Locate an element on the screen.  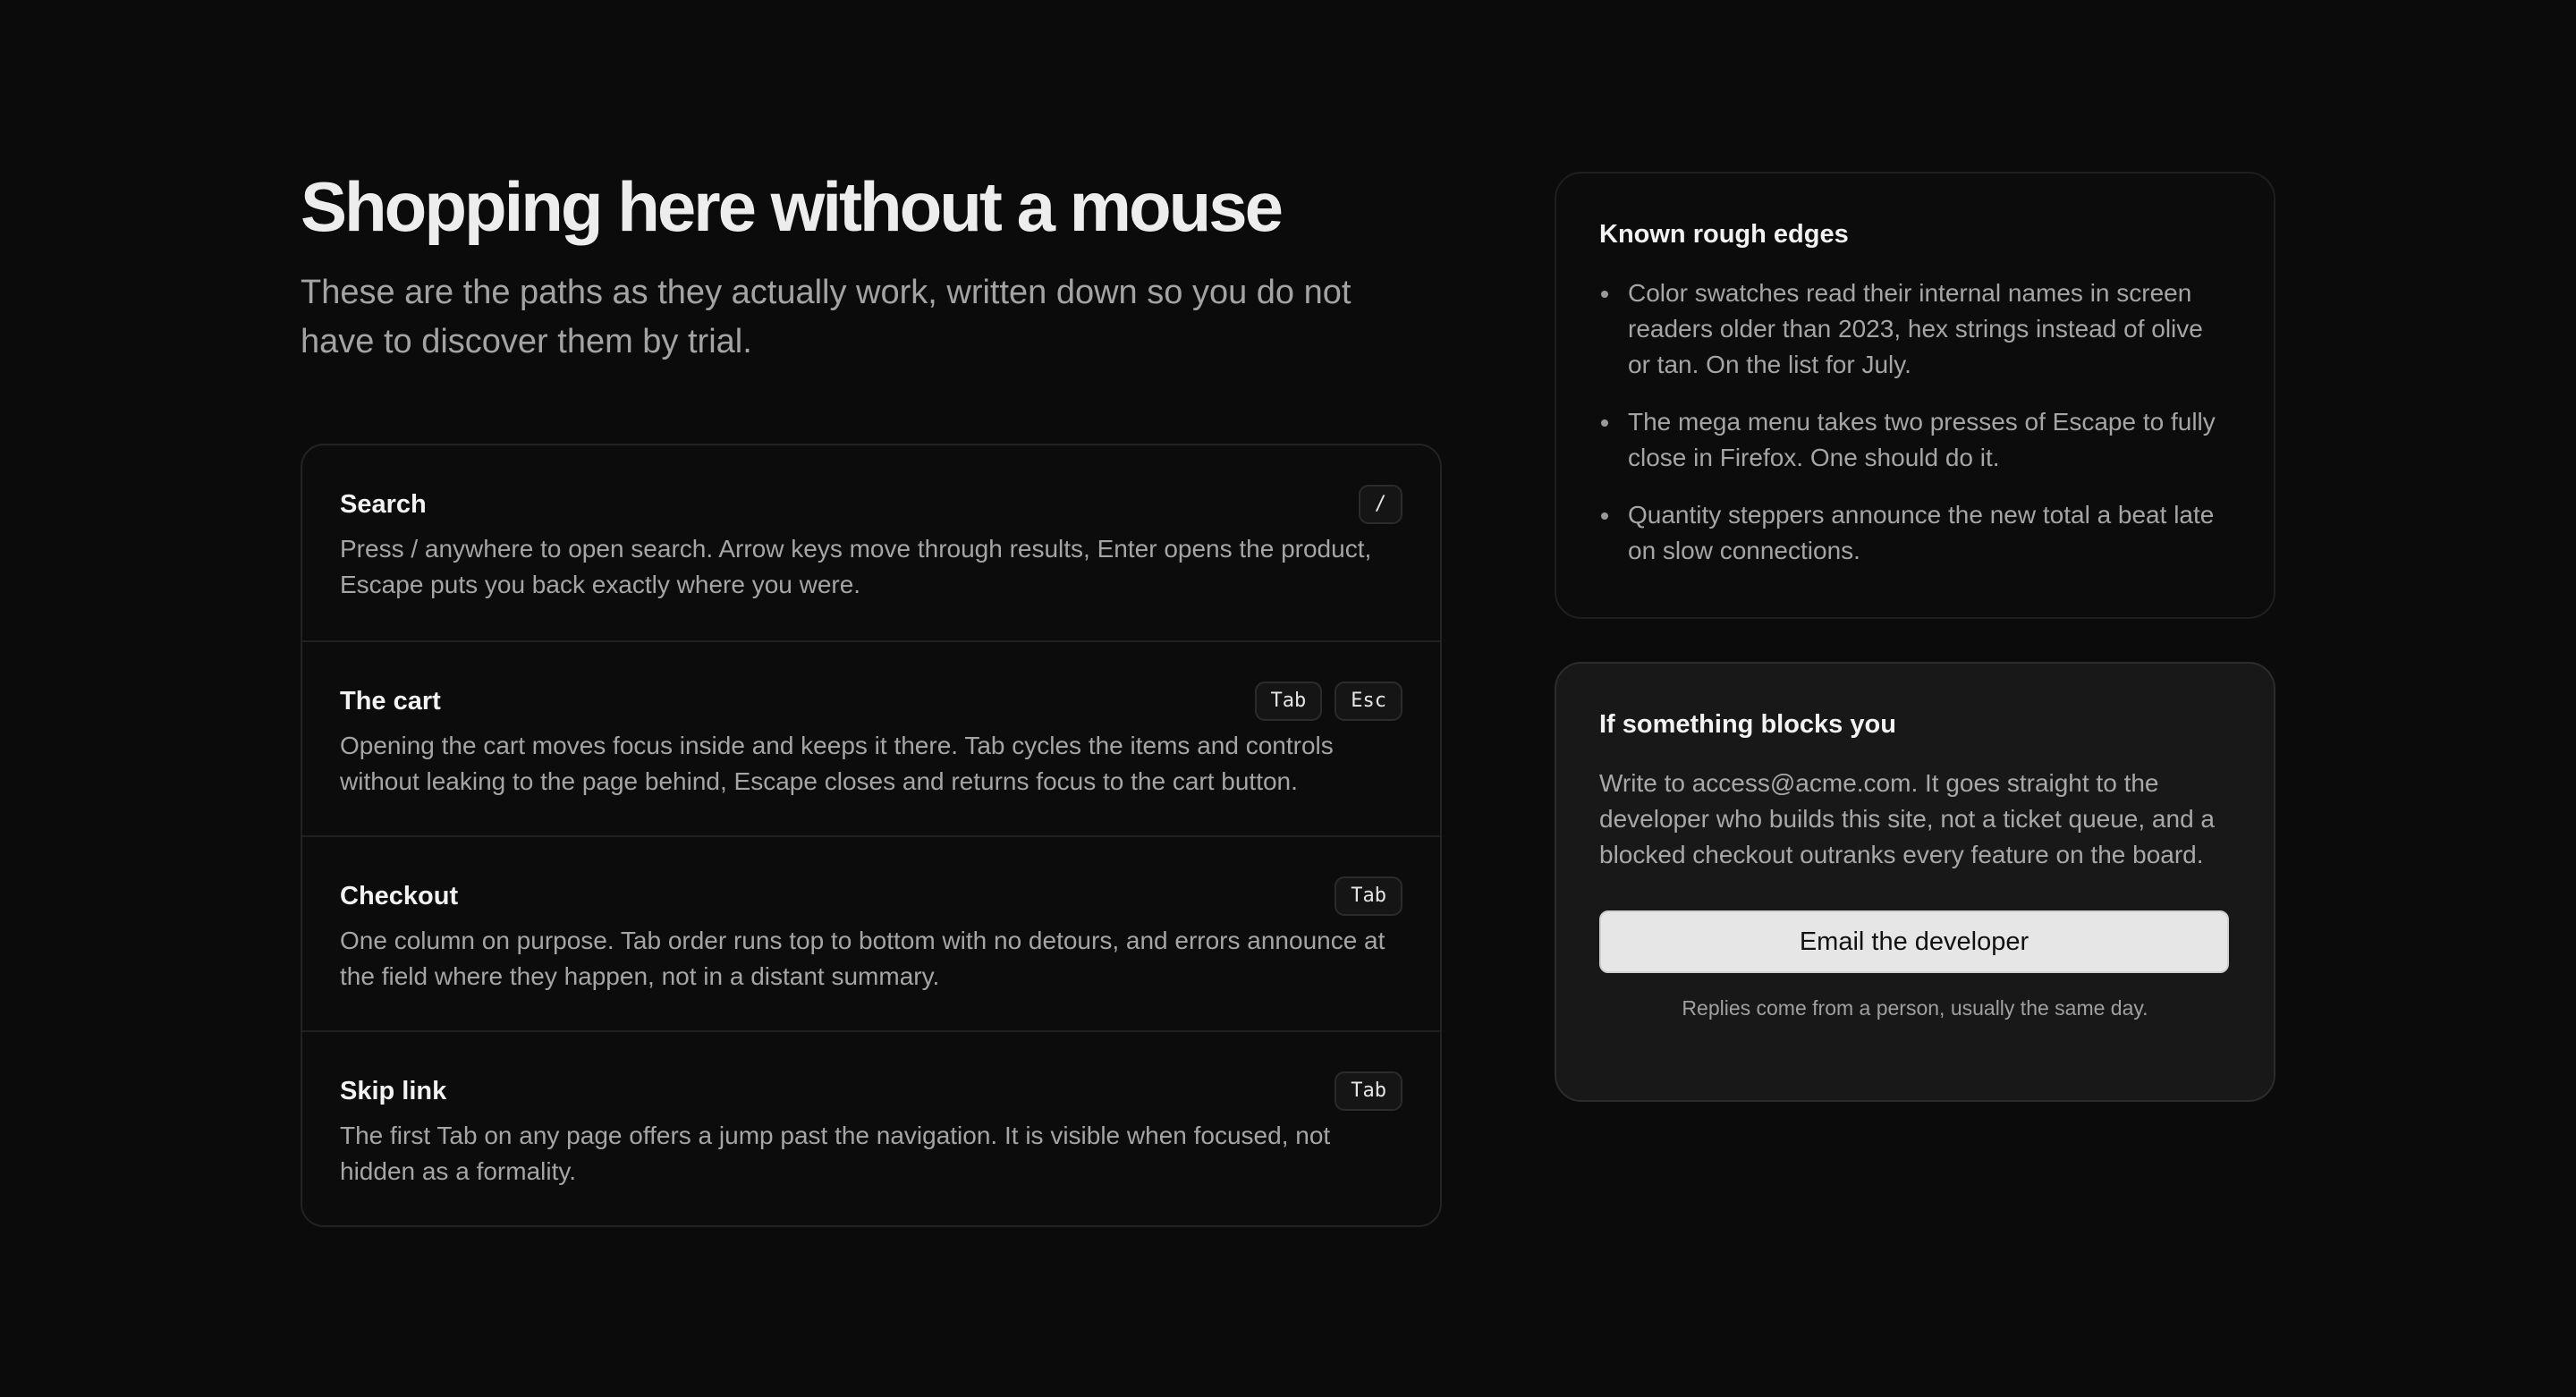
path-name: Checkout is located at coordinates (399, 896).